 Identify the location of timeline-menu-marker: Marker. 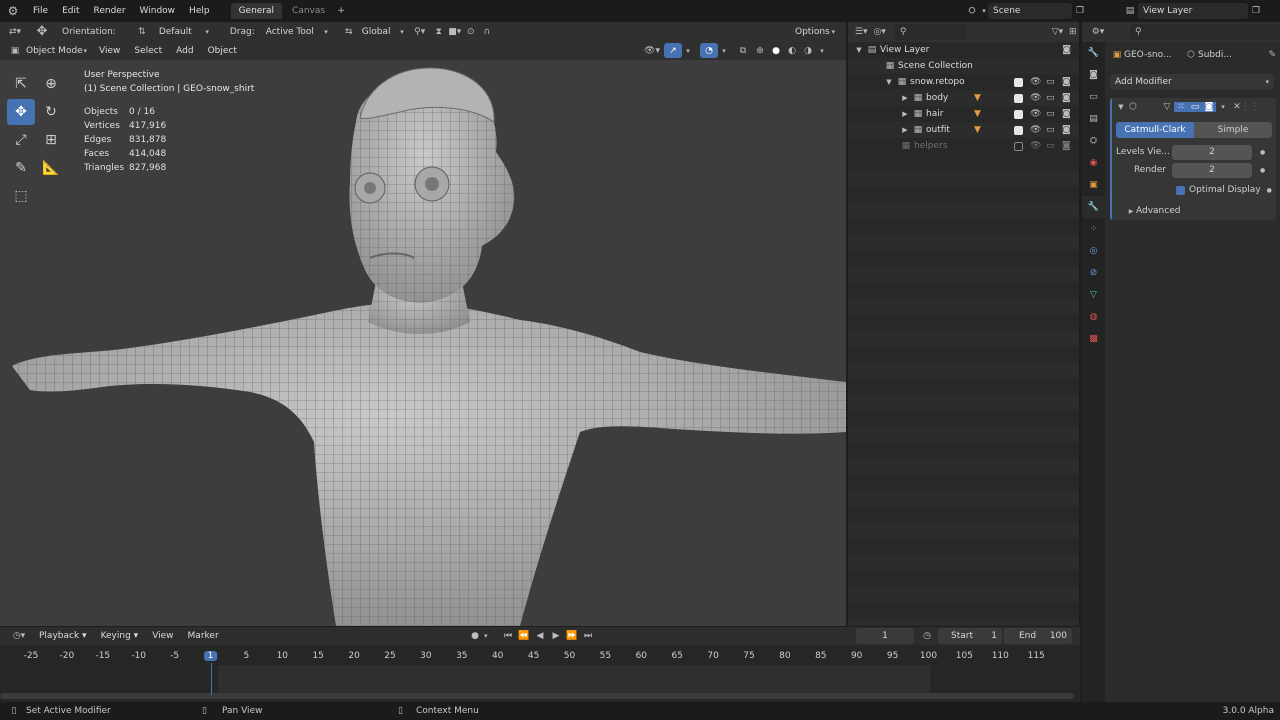
(203, 636).